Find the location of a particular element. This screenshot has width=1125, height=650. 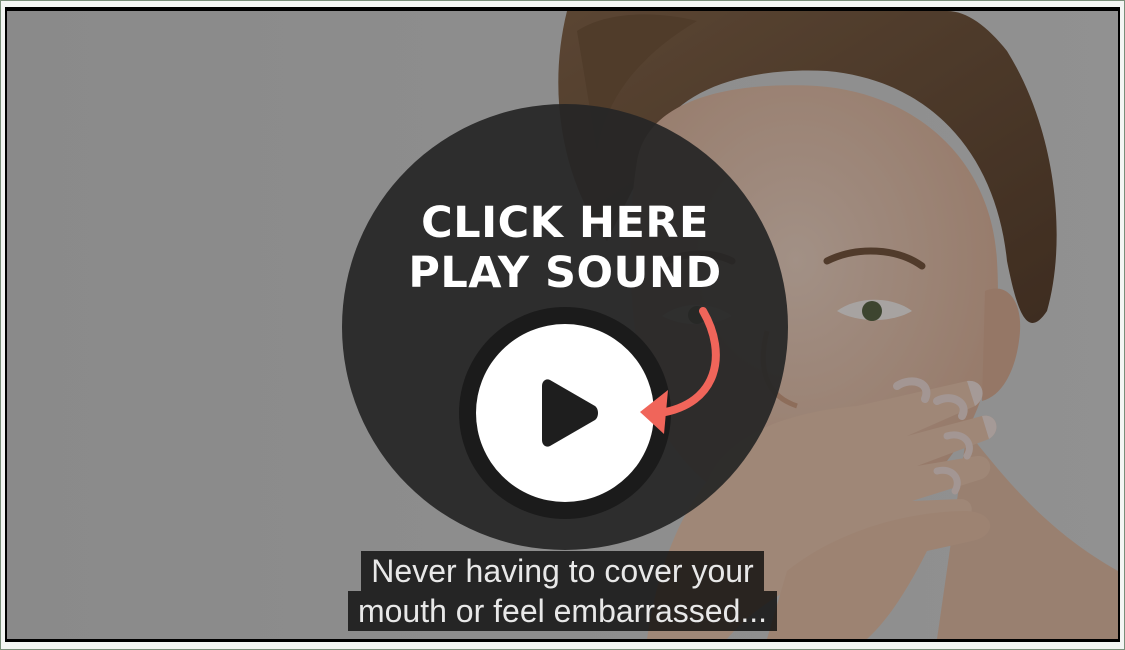

play-button-ring is located at coordinates (565, 413).